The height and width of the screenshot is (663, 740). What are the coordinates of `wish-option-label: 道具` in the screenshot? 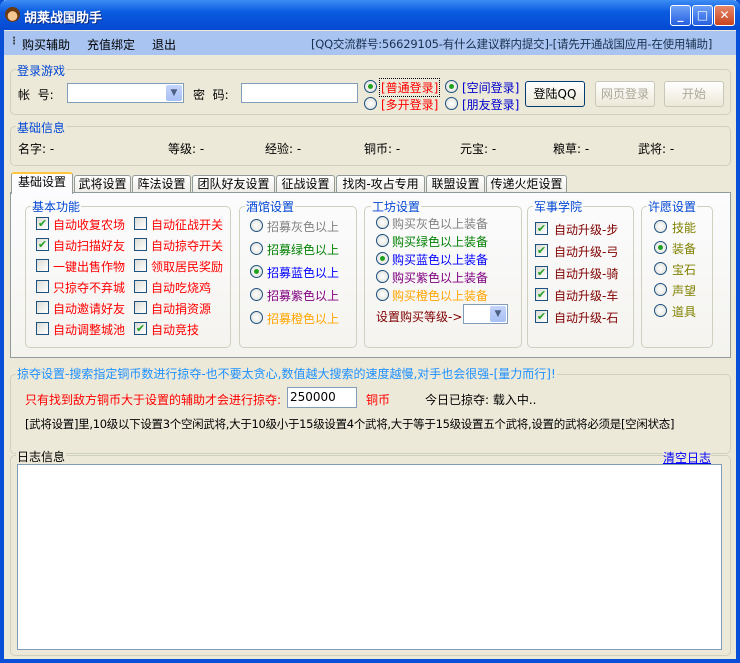 It's located at (684, 311).